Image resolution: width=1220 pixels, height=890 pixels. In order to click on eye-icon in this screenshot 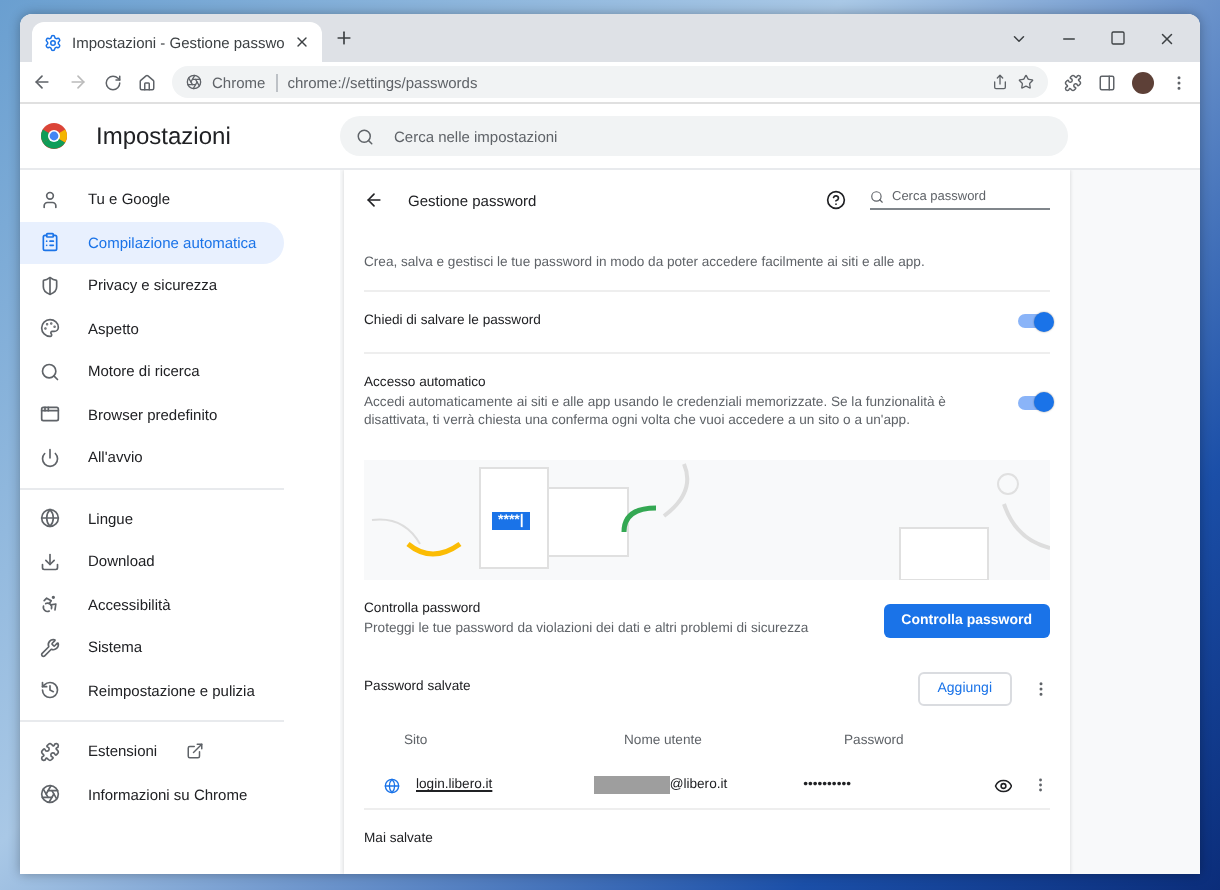, I will do `click(1003, 785)`.